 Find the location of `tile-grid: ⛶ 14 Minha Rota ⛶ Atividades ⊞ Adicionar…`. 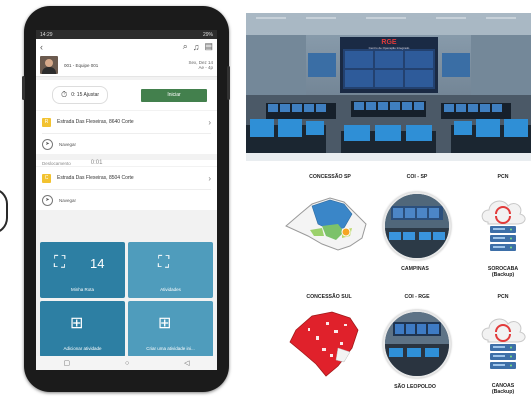

tile-grid: ⛶ 14 Minha Rota ⛶ Atividades ⊞ Adicionar… is located at coordinates (126, 299).